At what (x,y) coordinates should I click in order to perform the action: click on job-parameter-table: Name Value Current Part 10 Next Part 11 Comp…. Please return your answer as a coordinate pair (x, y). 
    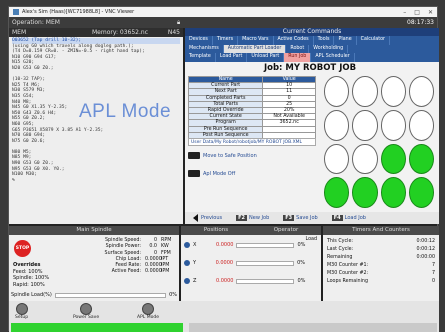
    Looking at the image, I should click on (251, 107).